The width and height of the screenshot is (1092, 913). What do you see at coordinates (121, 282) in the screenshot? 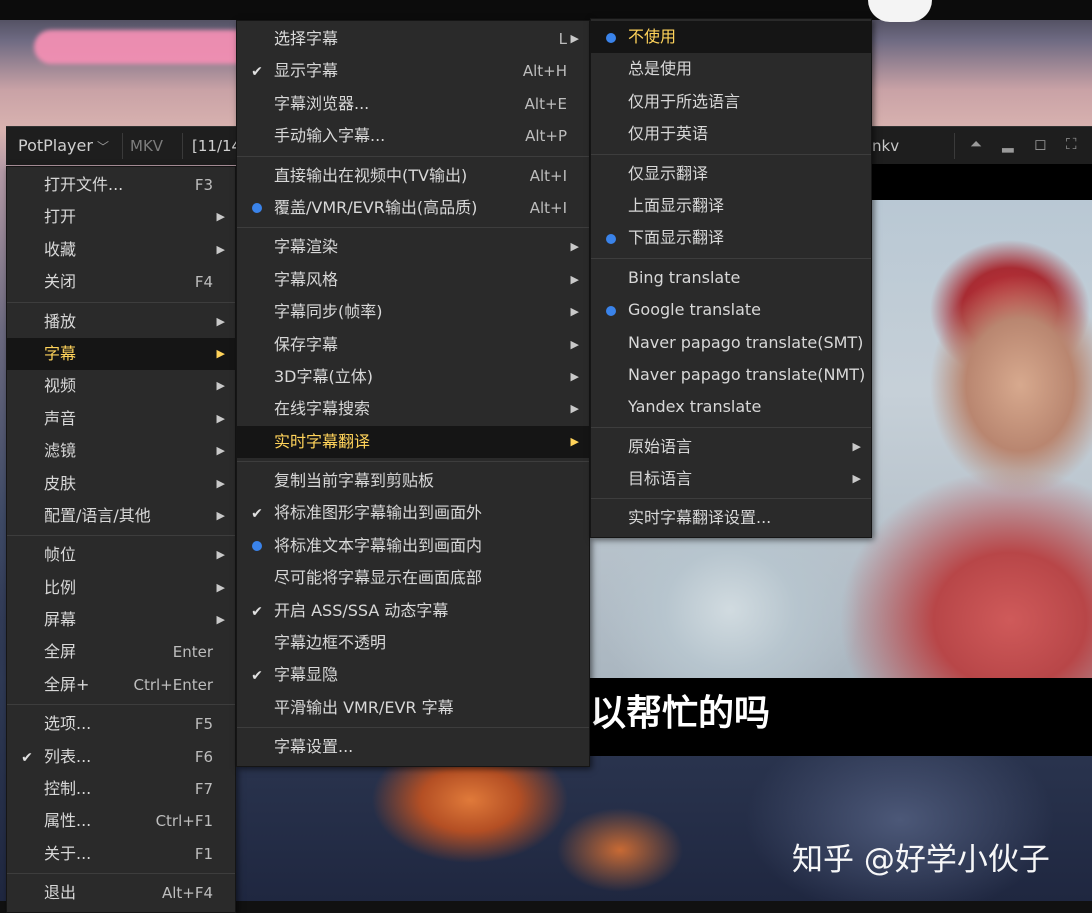
I see `menu-item: 关闭 F4` at bounding box center [121, 282].